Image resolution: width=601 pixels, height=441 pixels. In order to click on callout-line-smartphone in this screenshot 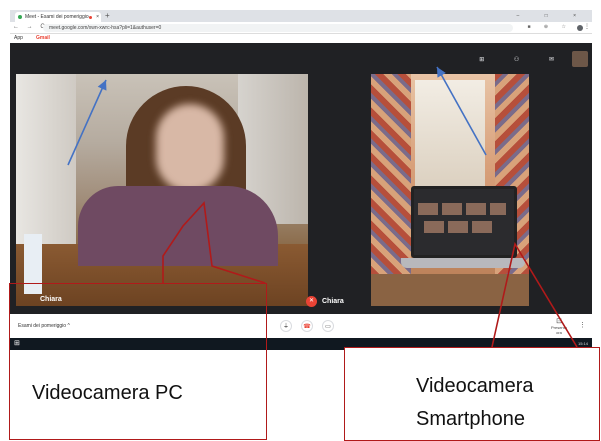, I will do `click(534, 294)`.